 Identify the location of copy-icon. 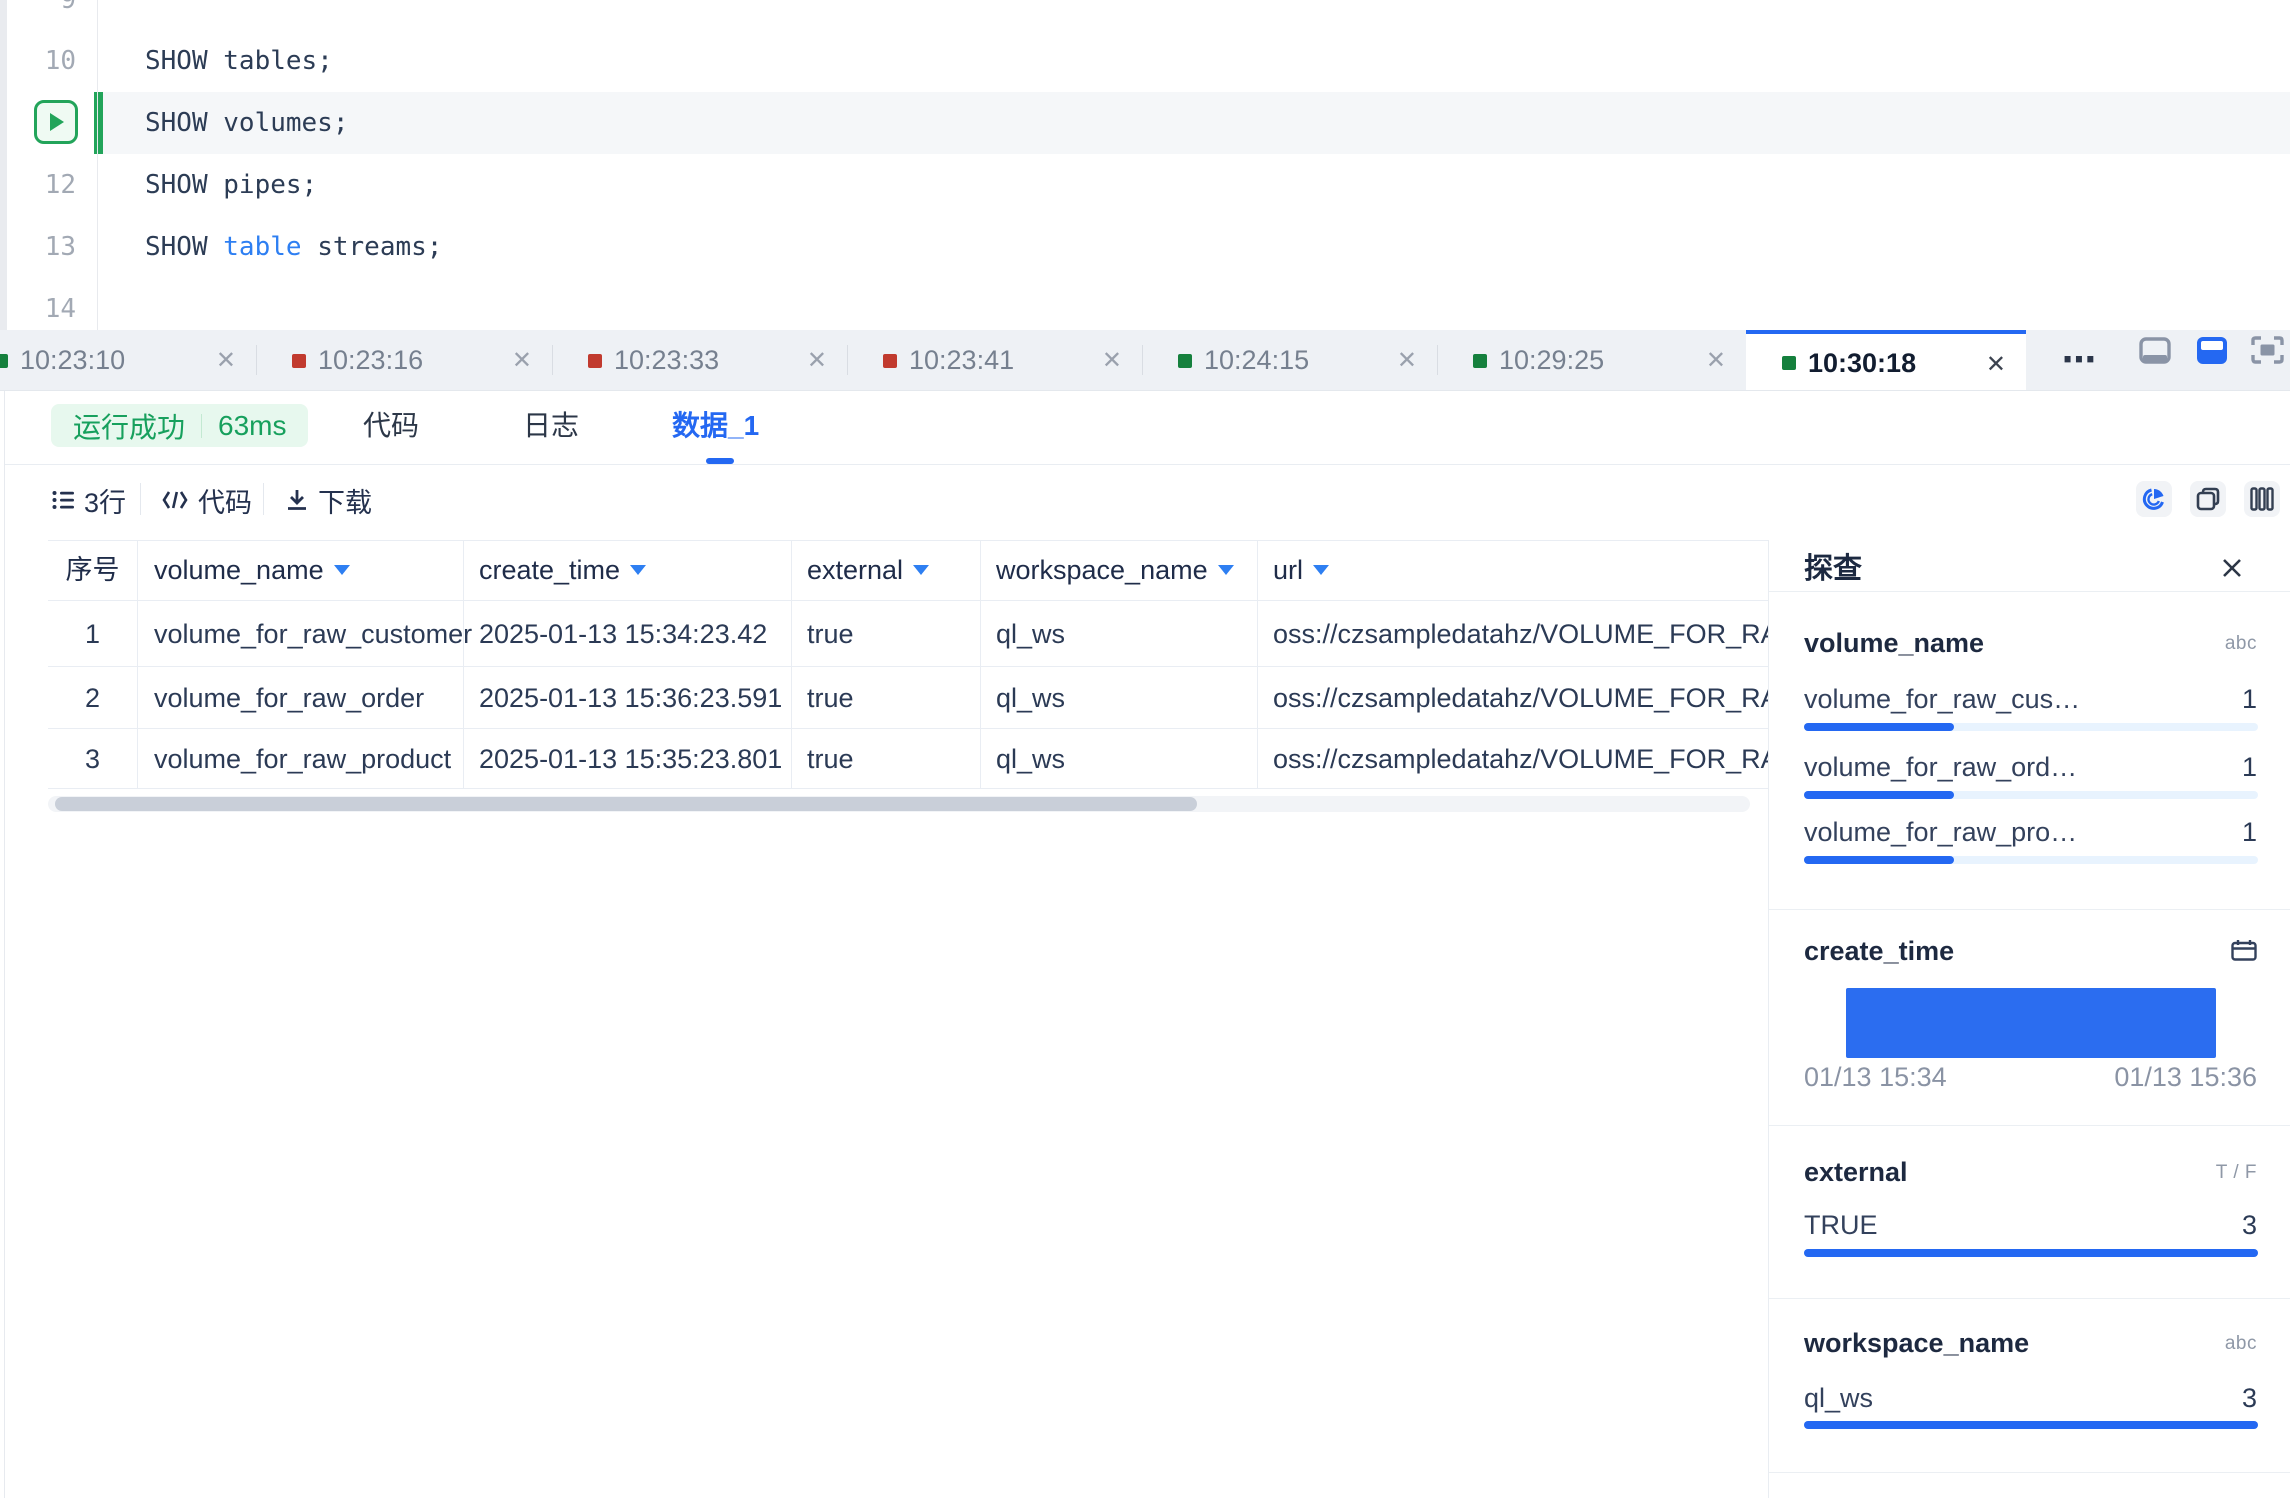
(2208, 499).